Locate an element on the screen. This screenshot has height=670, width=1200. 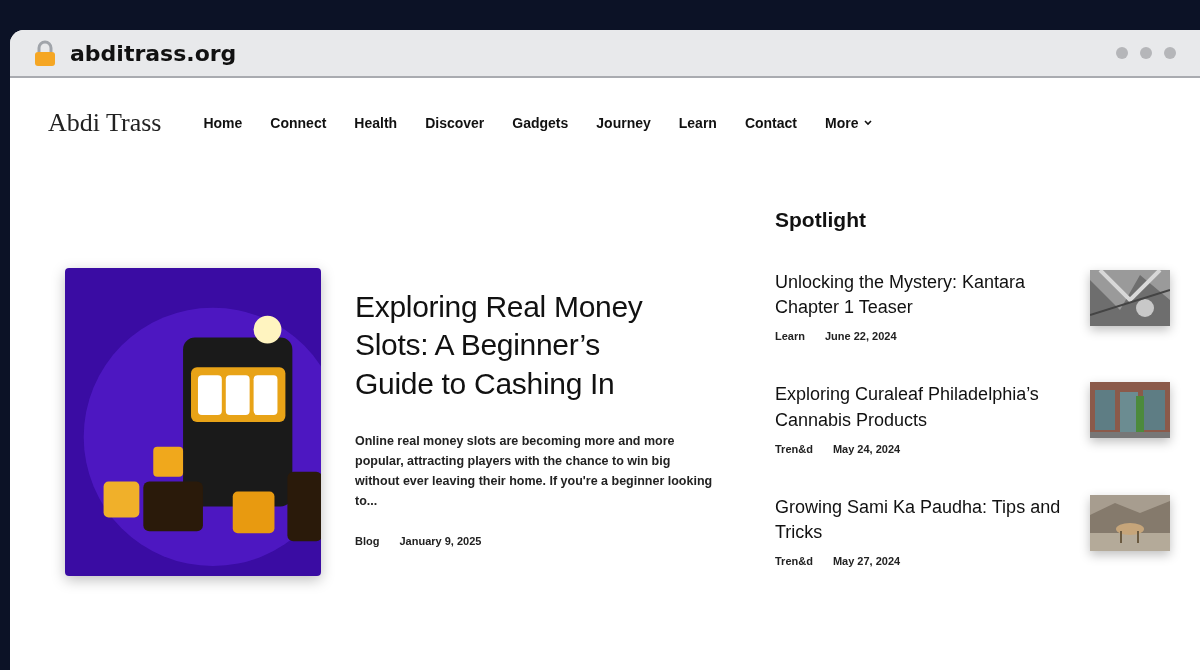
article-title: Exploring Real Money Slots: A Beginner’s Guide to Cashing In is located at coordinates (515, 346).